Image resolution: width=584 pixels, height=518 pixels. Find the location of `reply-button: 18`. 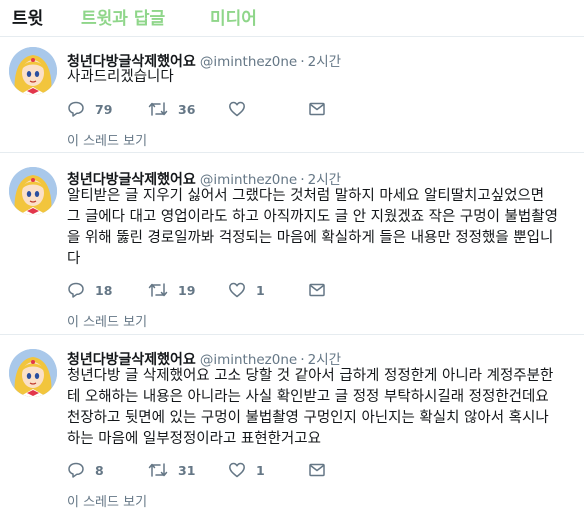

reply-button: 18 is located at coordinates (89, 290).